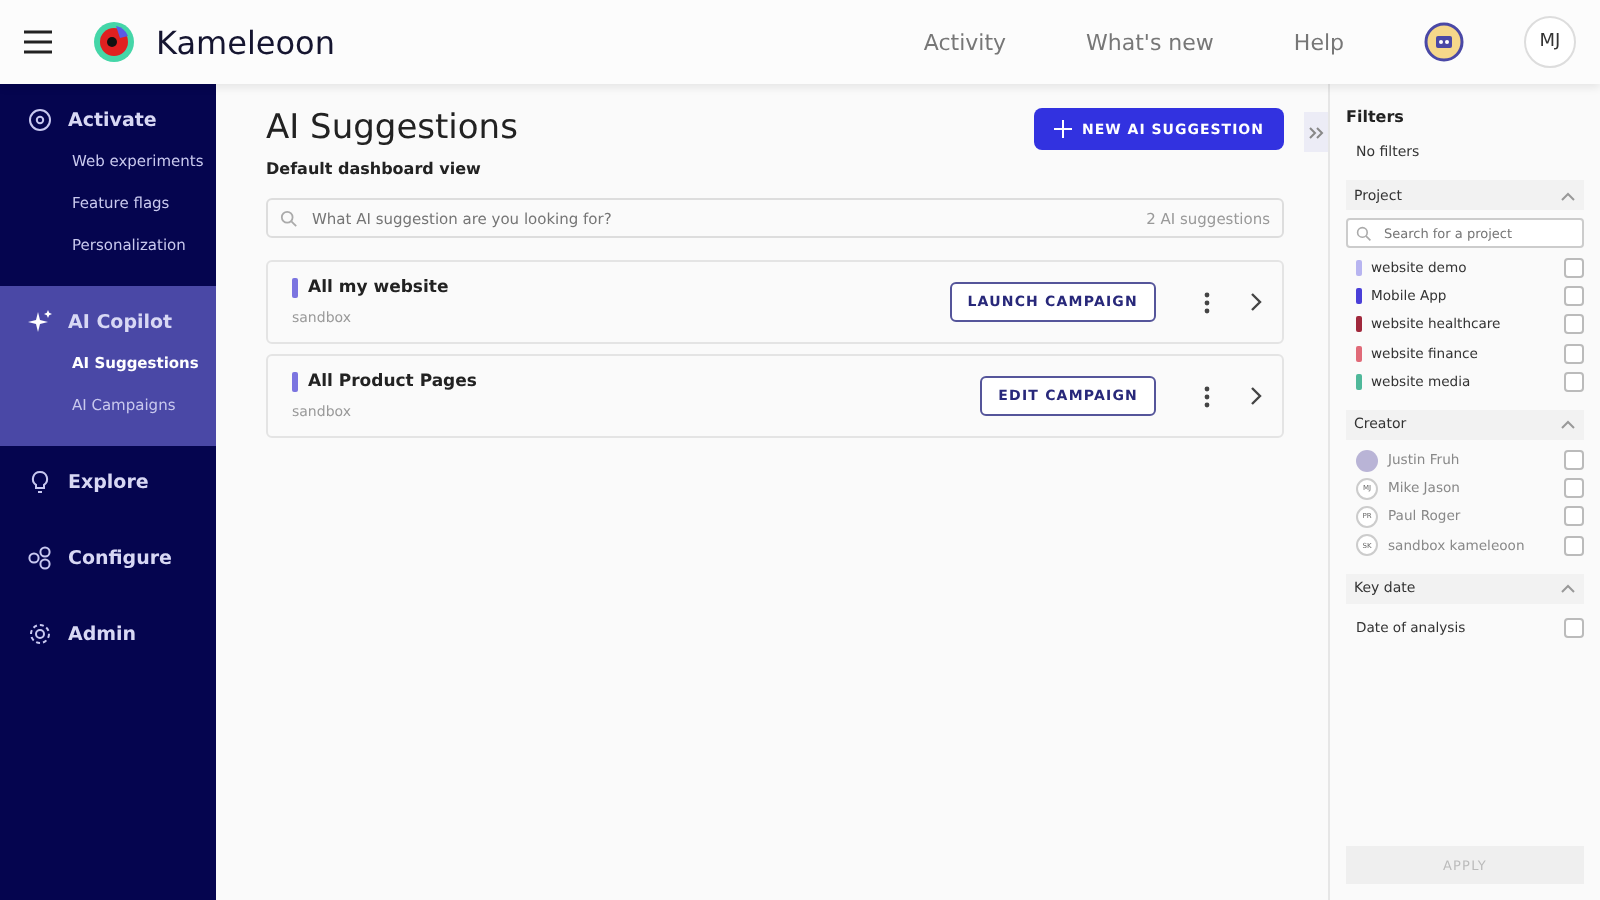 The image size is (1600, 900). I want to click on nav-link: What's new, so click(1150, 42).